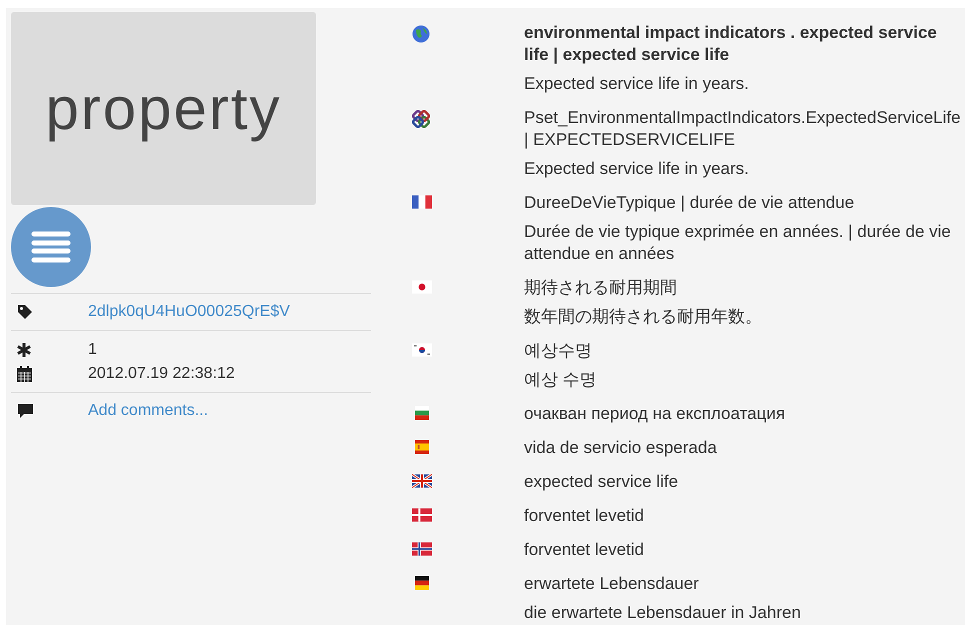 This screenshot has width=965, height=625. What do you see at coordinates (51, 247) in the screenshot?
I see `menu-icon` at bounding box center [51, 247].